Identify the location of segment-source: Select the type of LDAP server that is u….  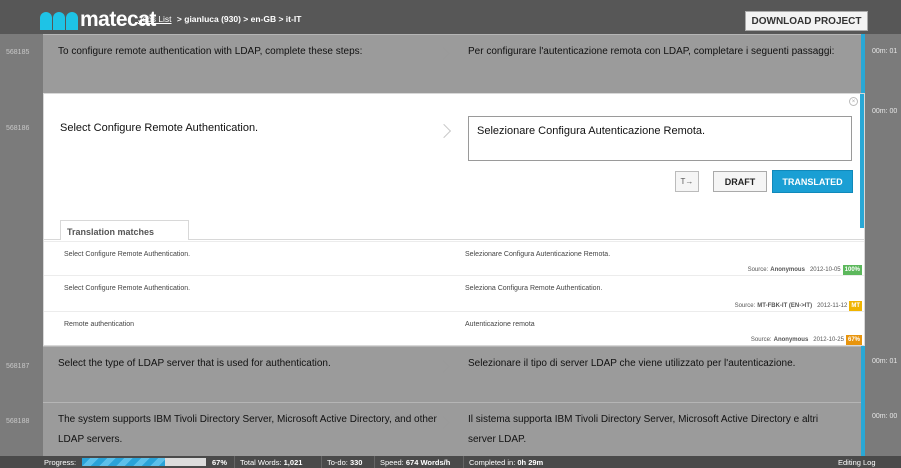
(194, 363).